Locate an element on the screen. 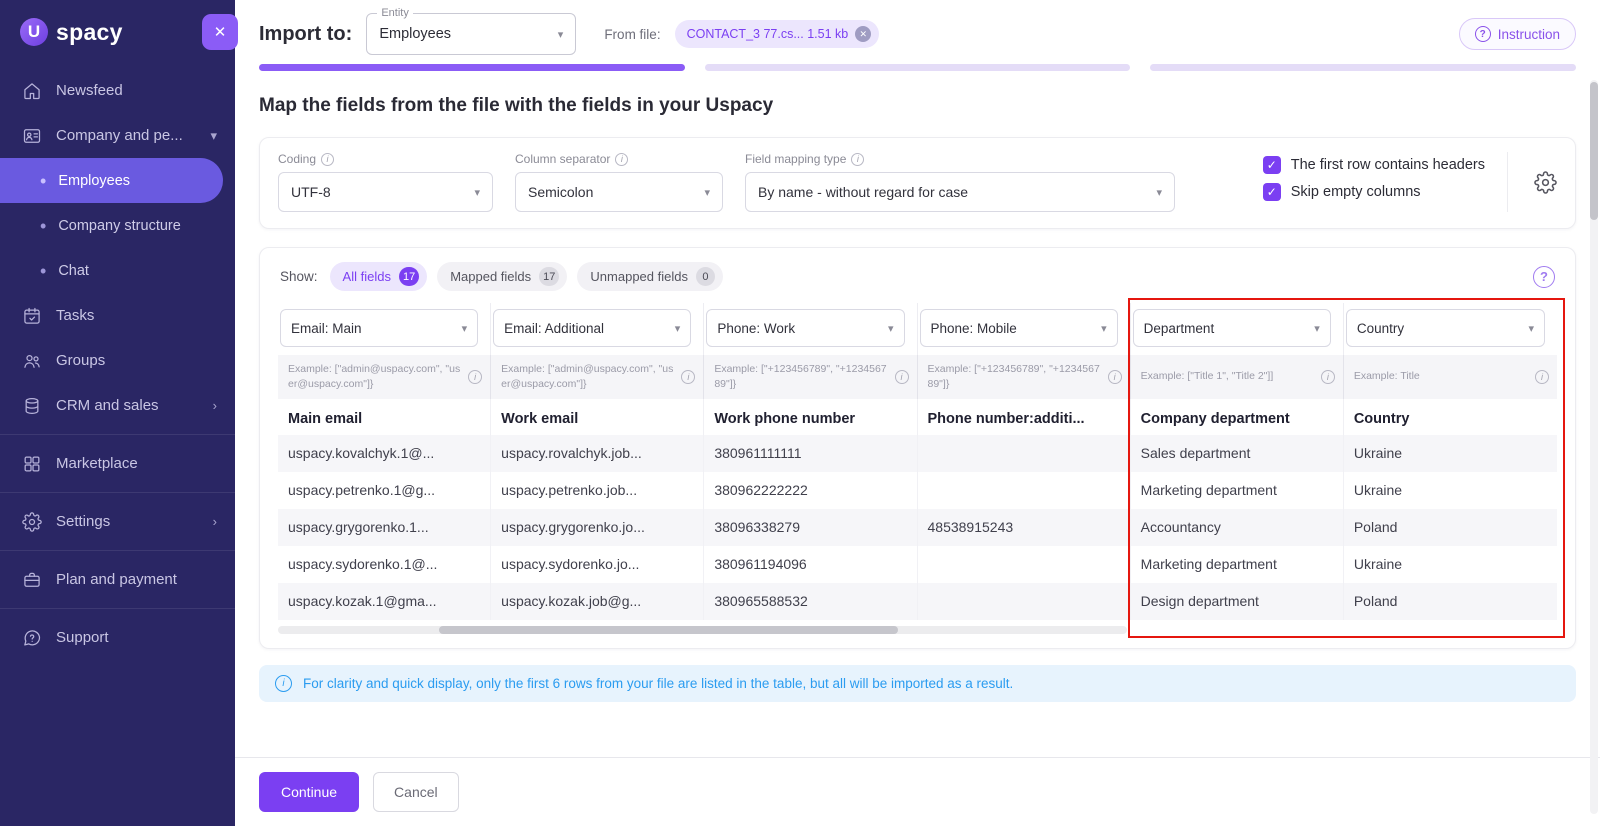  from-file-label: From file: is located at coordinates (632, 34).